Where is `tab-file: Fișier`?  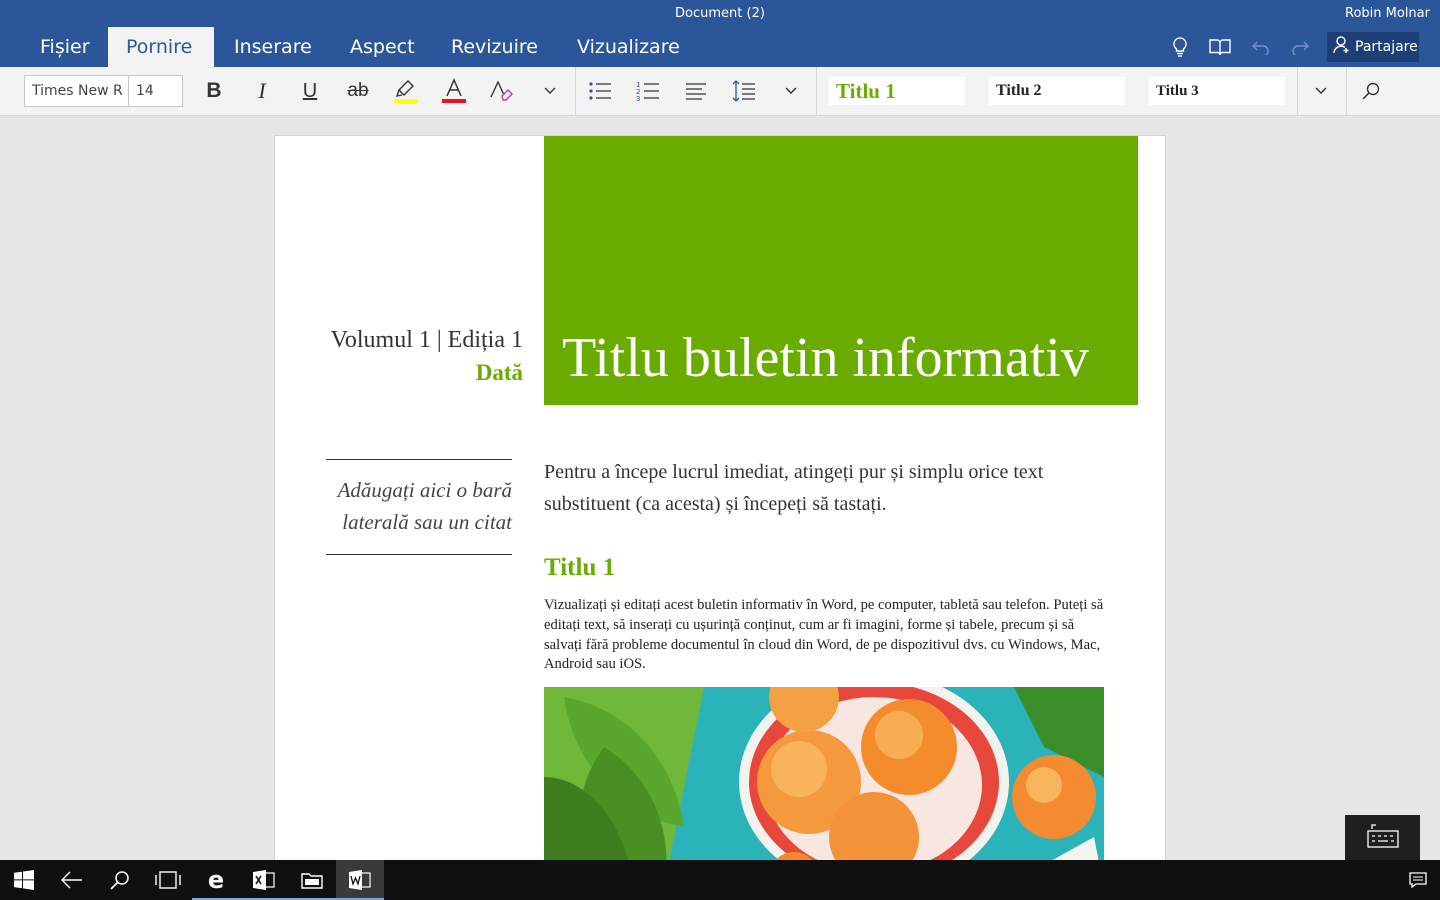 tab-file: Fișier is located at coordinates (65, 47).